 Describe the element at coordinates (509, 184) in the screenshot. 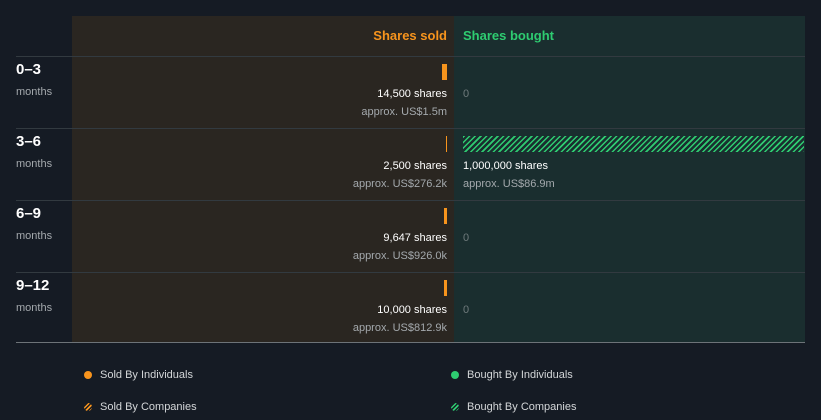

I see `bought-value-label: approx. US$86.9m` at that location.